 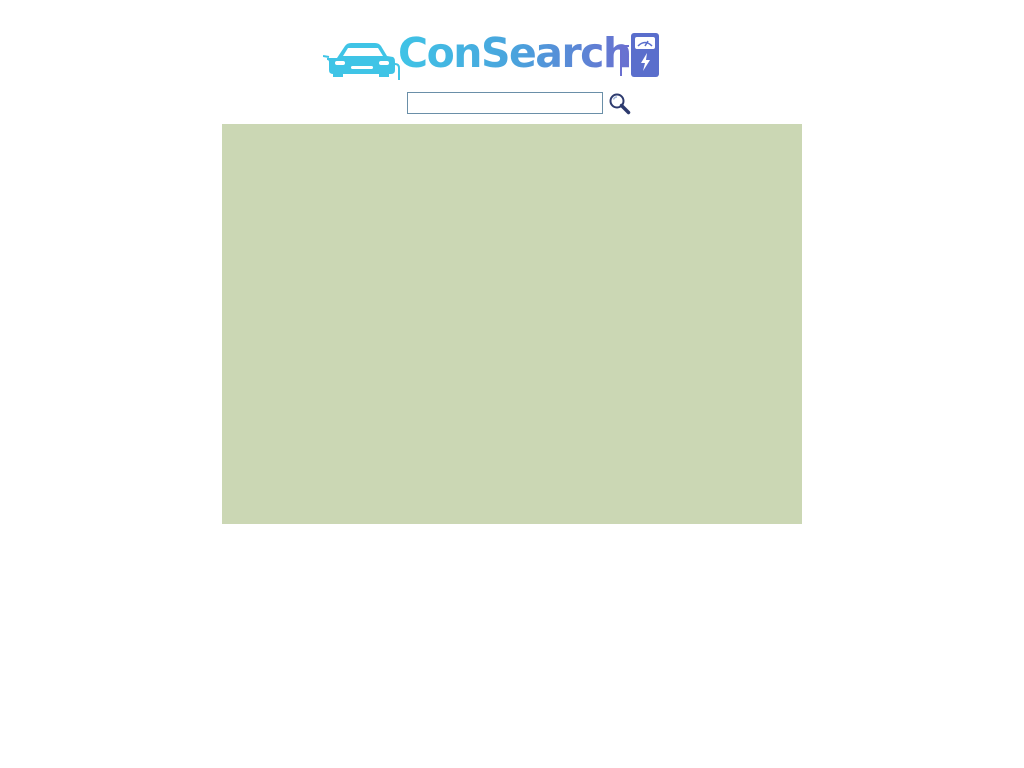 I want to click on search-input, so click(x=505, y=103).